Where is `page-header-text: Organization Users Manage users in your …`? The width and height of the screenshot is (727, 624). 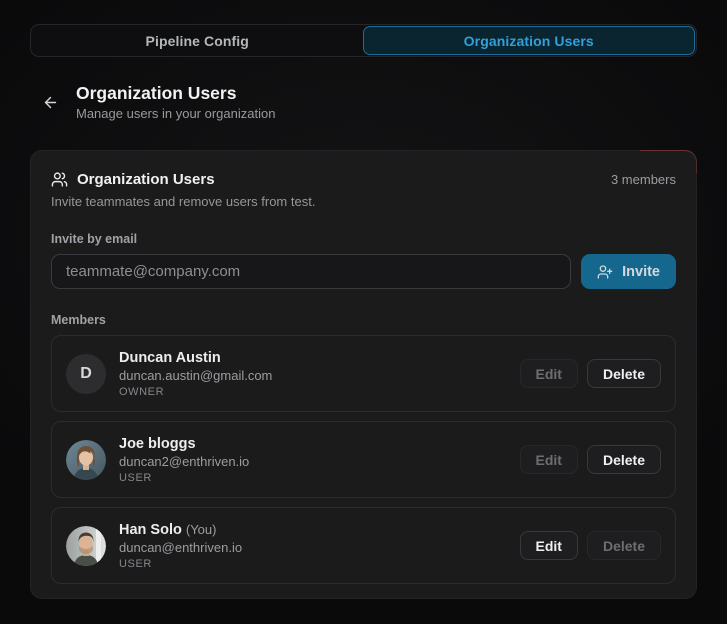 page-header-text: Organization Users Manage users in your … is located at coordinates (175, 102).